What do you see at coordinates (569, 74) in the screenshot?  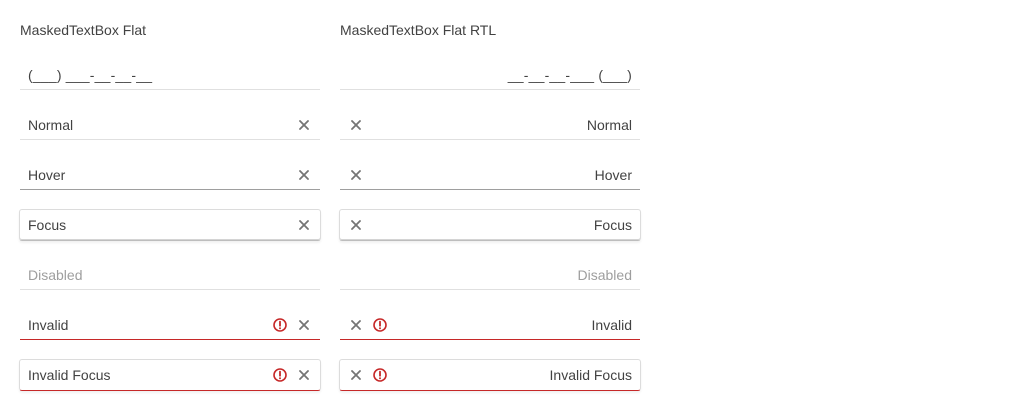 I see `mask-placeholder: __-__-__-___ (___)` at bounding box center [569, 74].